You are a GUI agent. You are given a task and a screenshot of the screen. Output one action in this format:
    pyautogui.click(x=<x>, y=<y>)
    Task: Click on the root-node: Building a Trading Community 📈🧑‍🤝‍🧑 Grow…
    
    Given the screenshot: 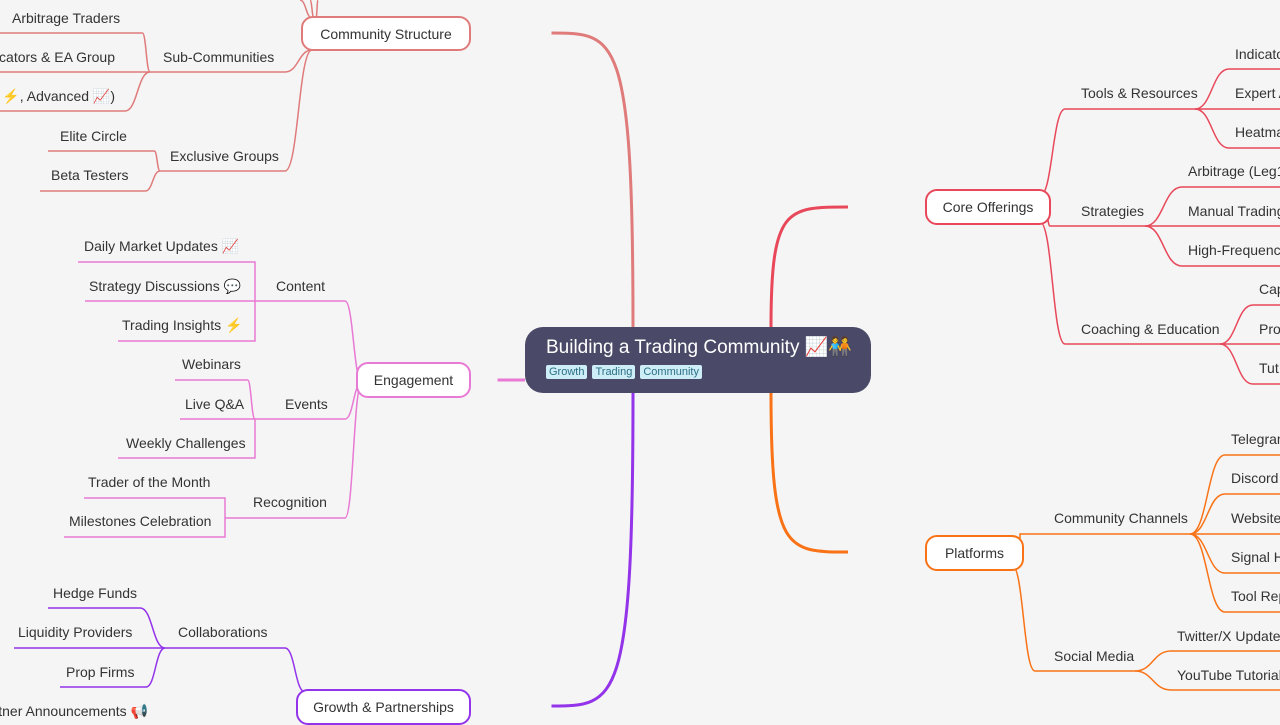 What is the action you would take?
    pyautogui.click(x=698, y=360)
    